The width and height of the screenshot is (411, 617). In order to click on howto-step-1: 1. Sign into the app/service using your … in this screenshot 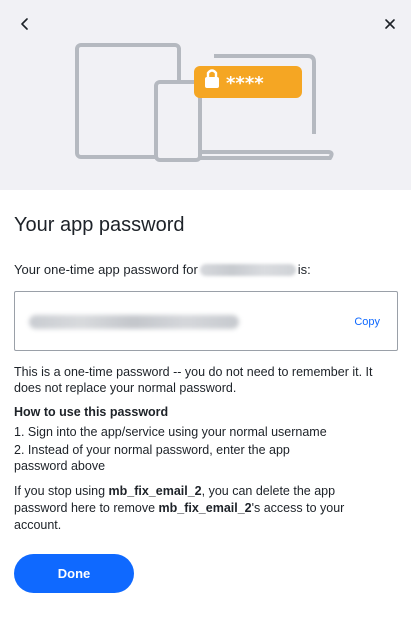, I will do `click(170, 432)`.